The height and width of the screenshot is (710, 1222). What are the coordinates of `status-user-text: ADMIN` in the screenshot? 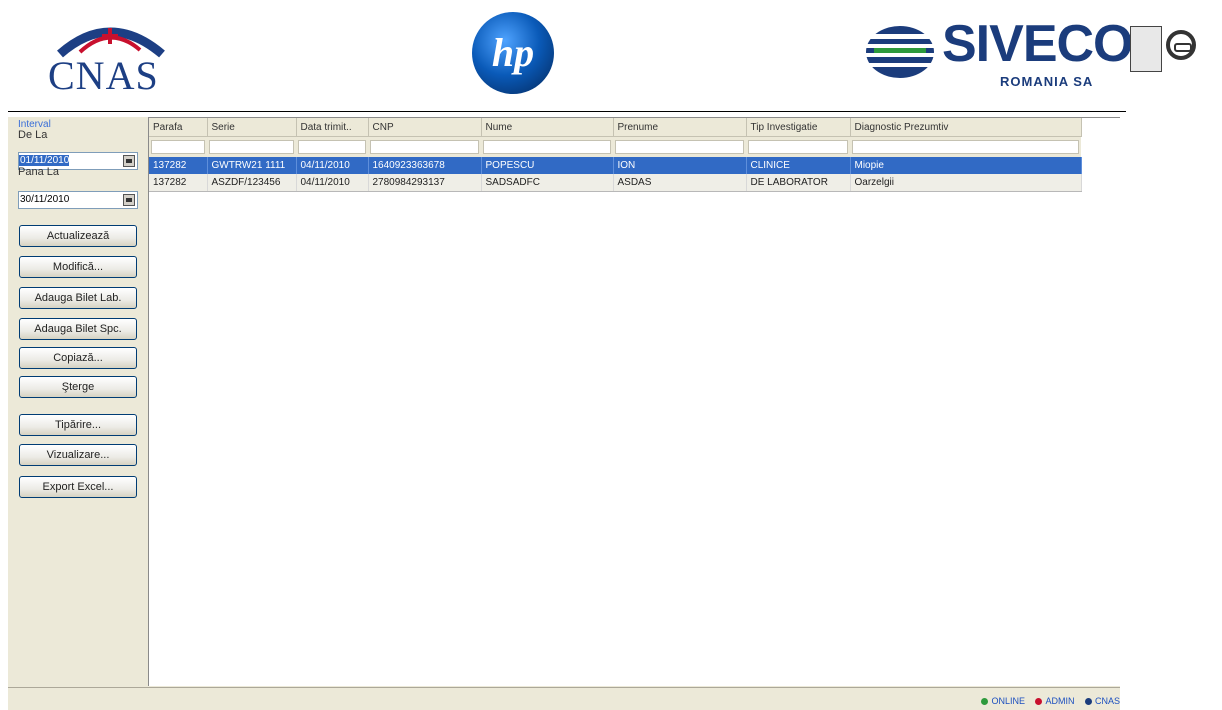 It's located at (1060, 701).